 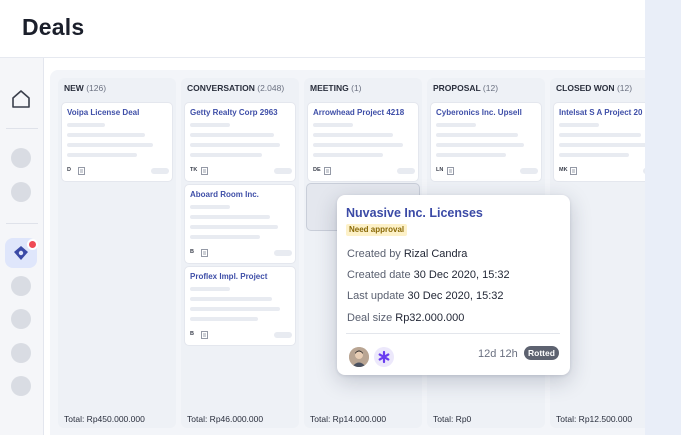 I want to click on card-footer: TK, so click(x=241, y=172).